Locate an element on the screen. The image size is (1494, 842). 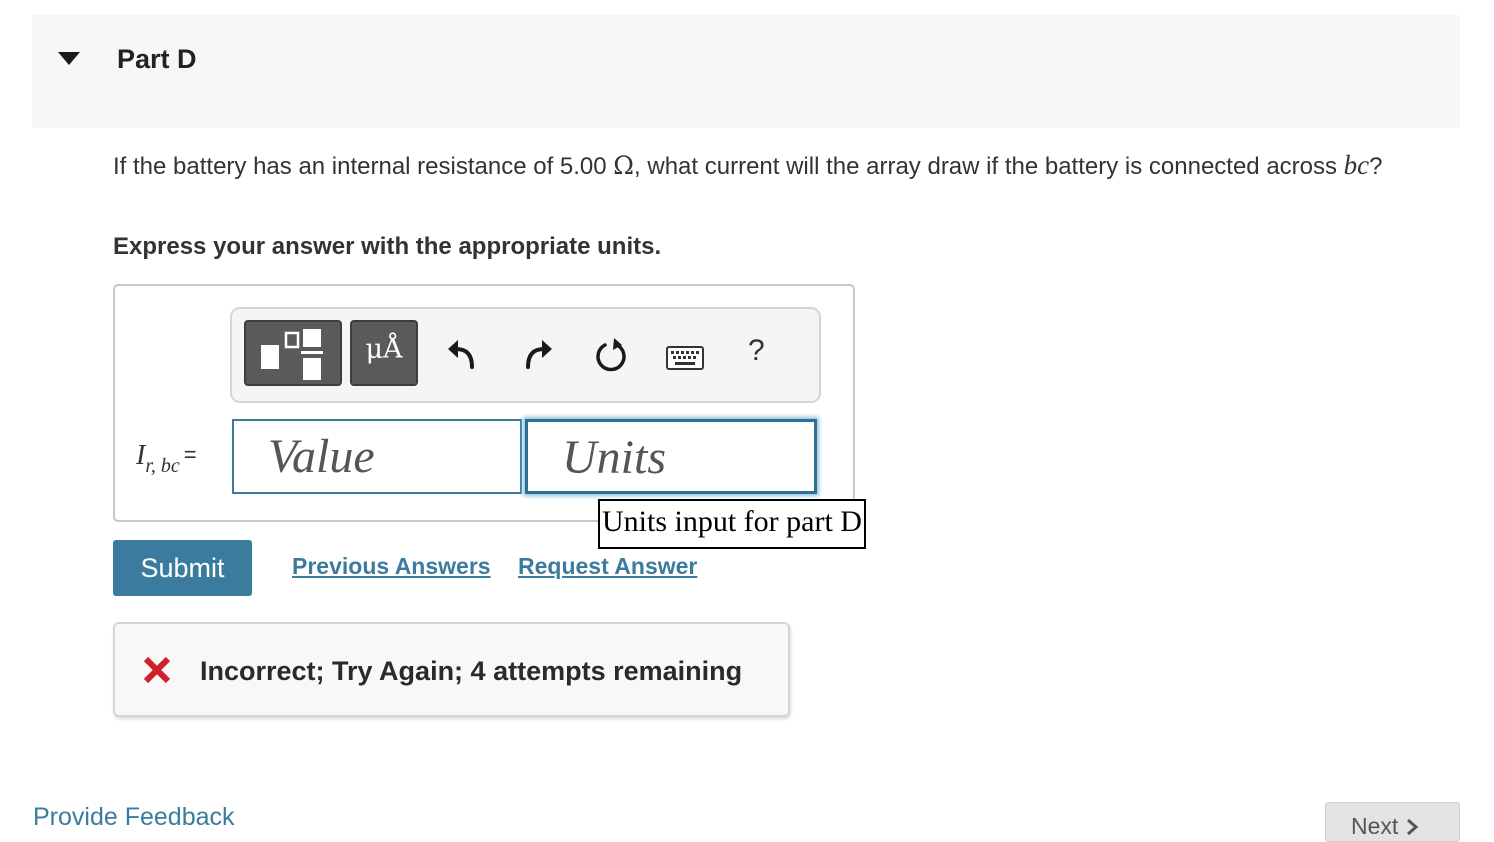
redo-icon is located at coordinates (539, 353).